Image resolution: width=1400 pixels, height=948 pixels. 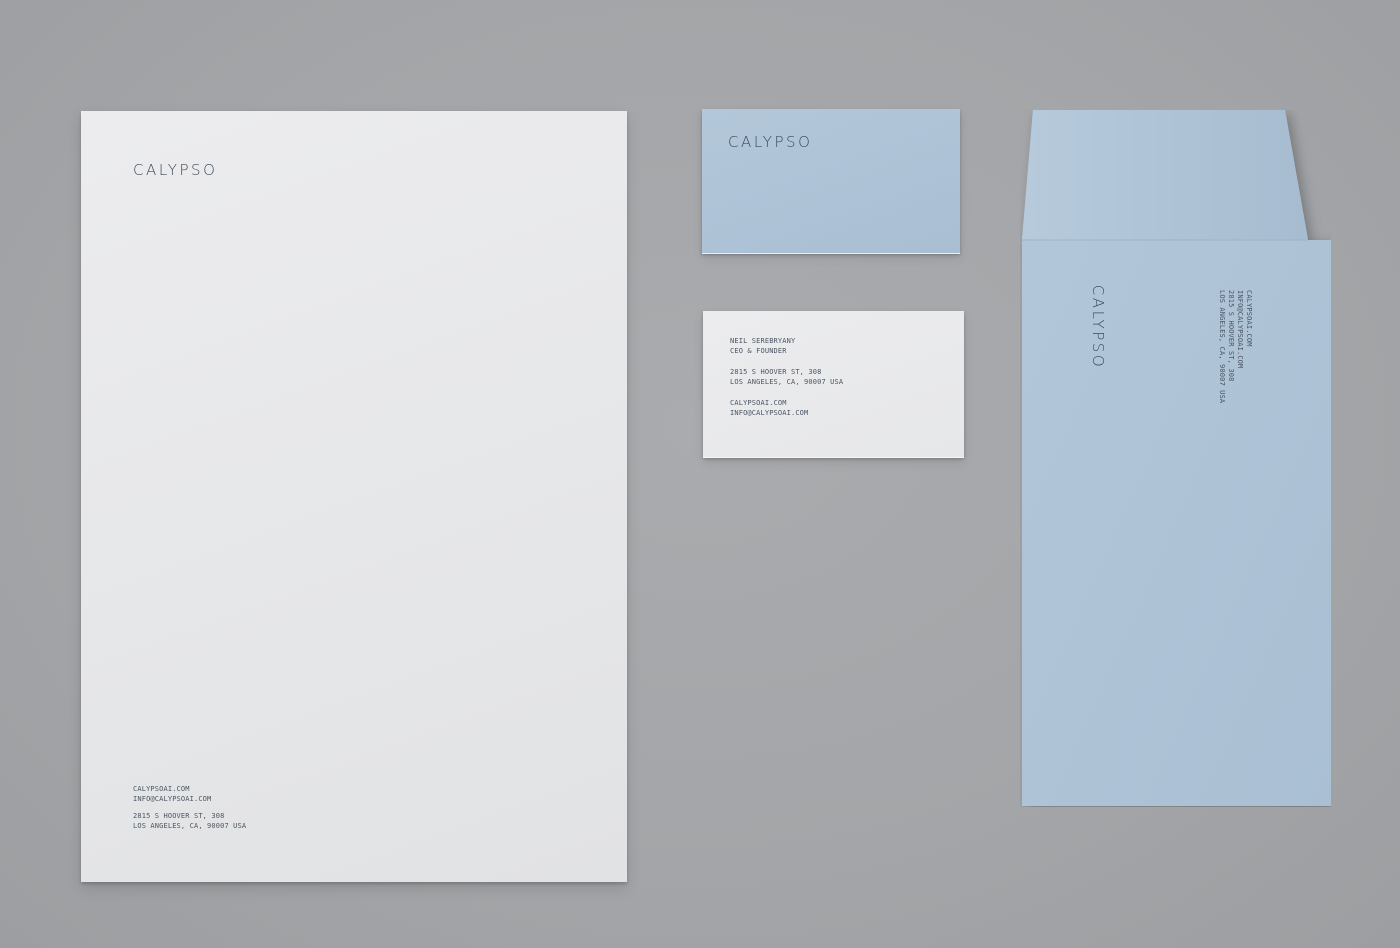 I want to click on letterhead-website: CALYPSOAI.COM, so click(x=161, y=789).